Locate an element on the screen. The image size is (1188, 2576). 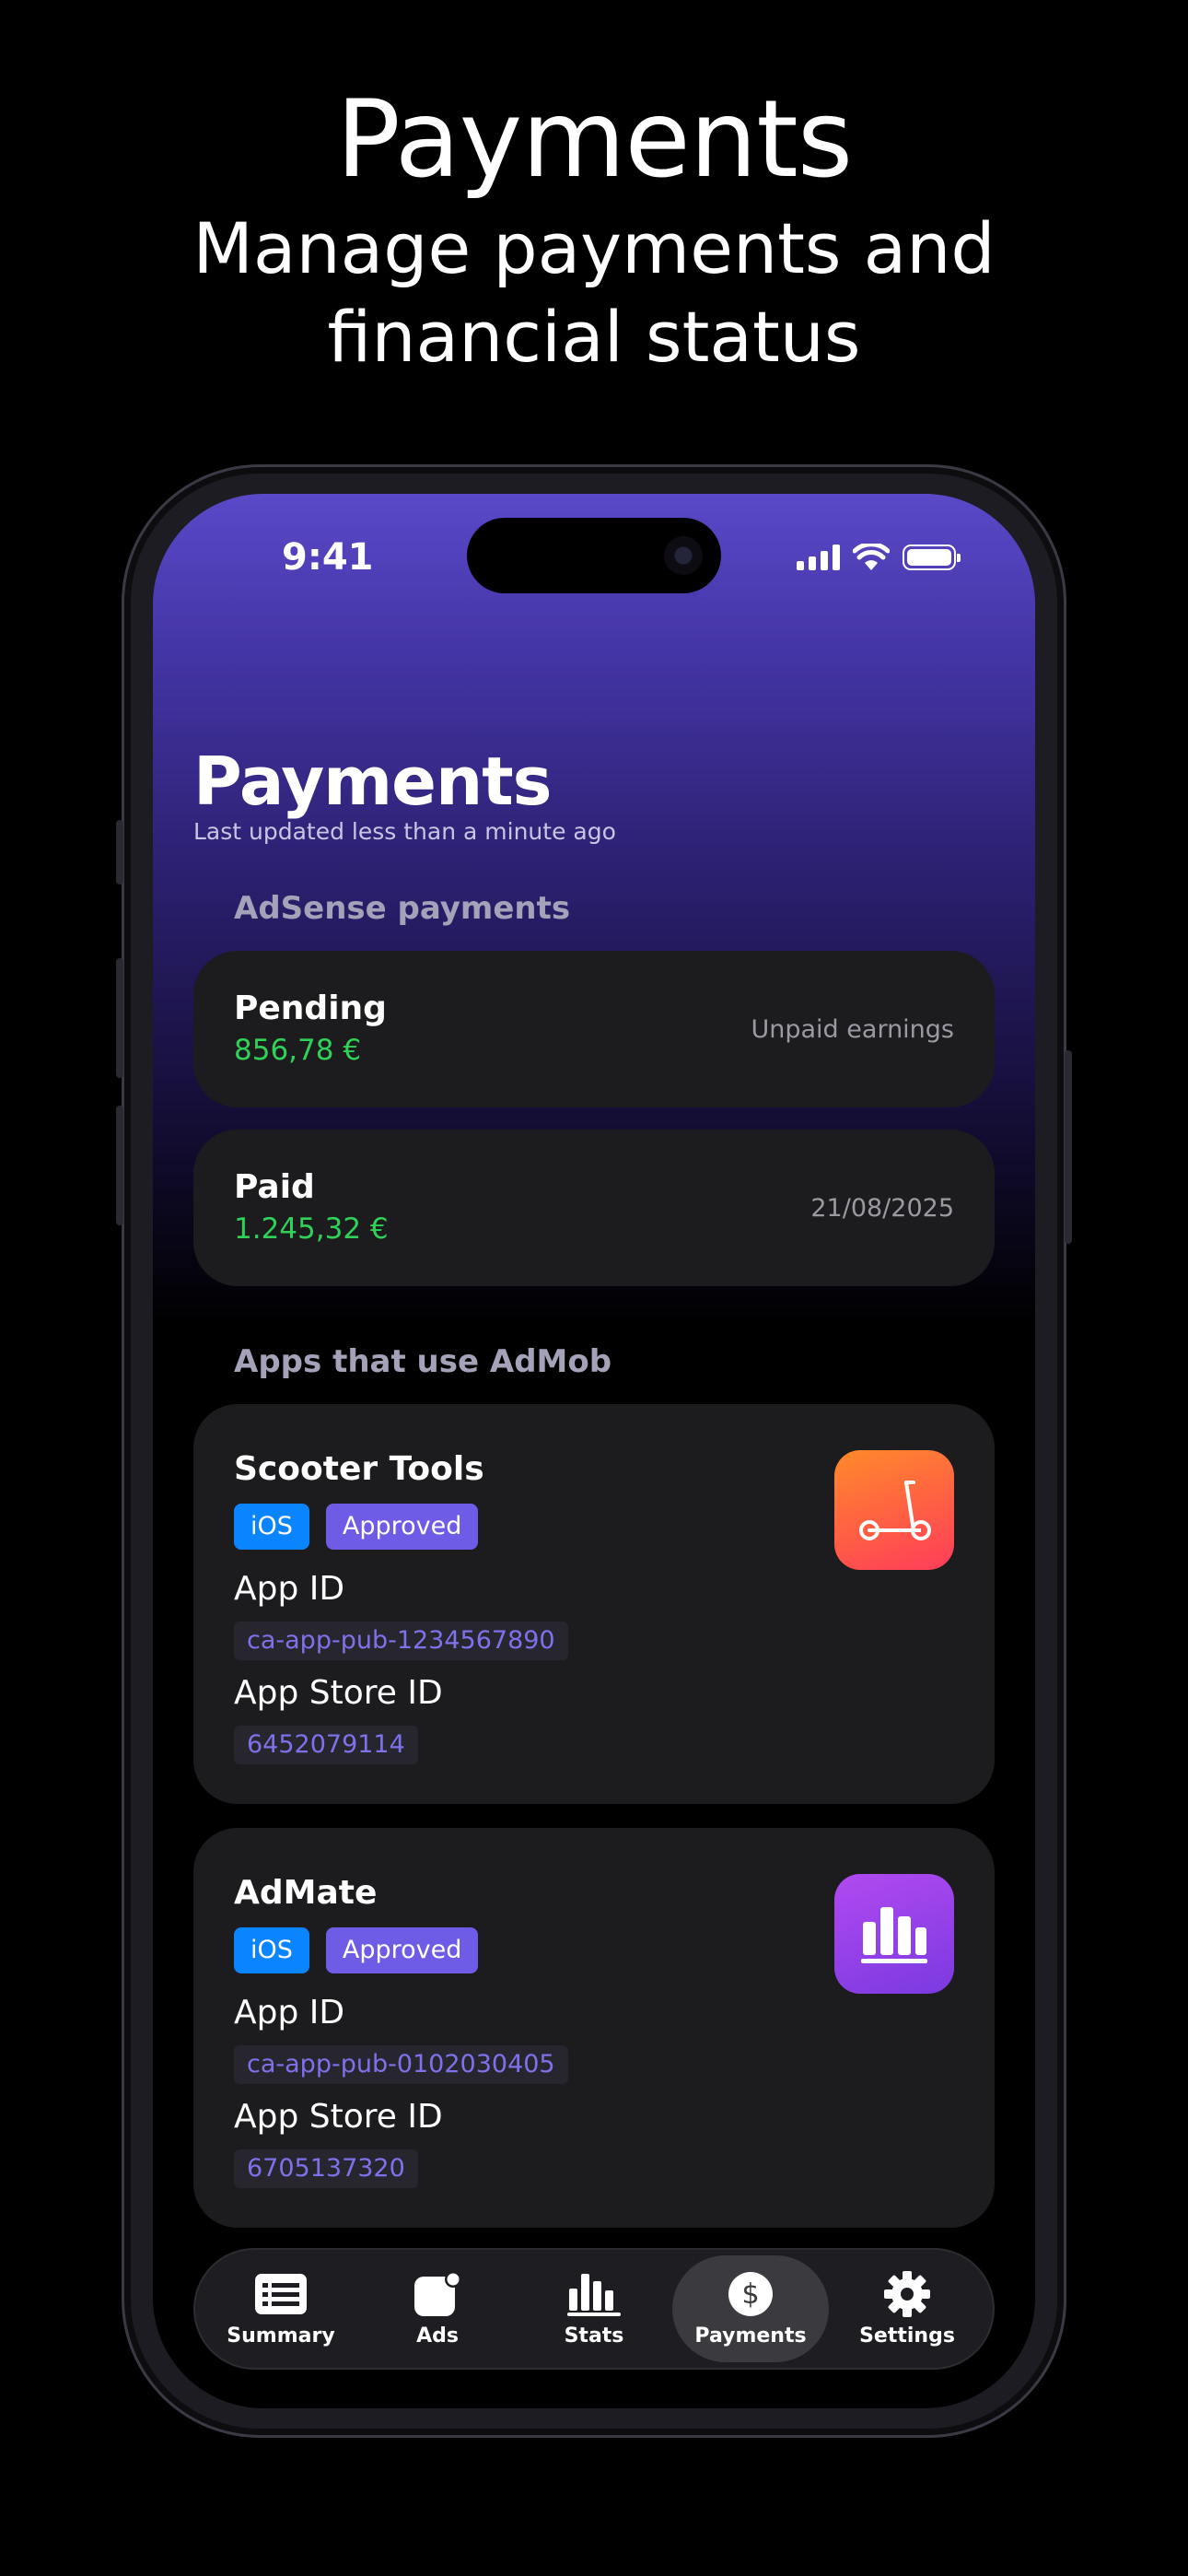
paid-payment-card: Paid 1.245,32 € 21/08/2025 is located at coordinates (594, 1208).